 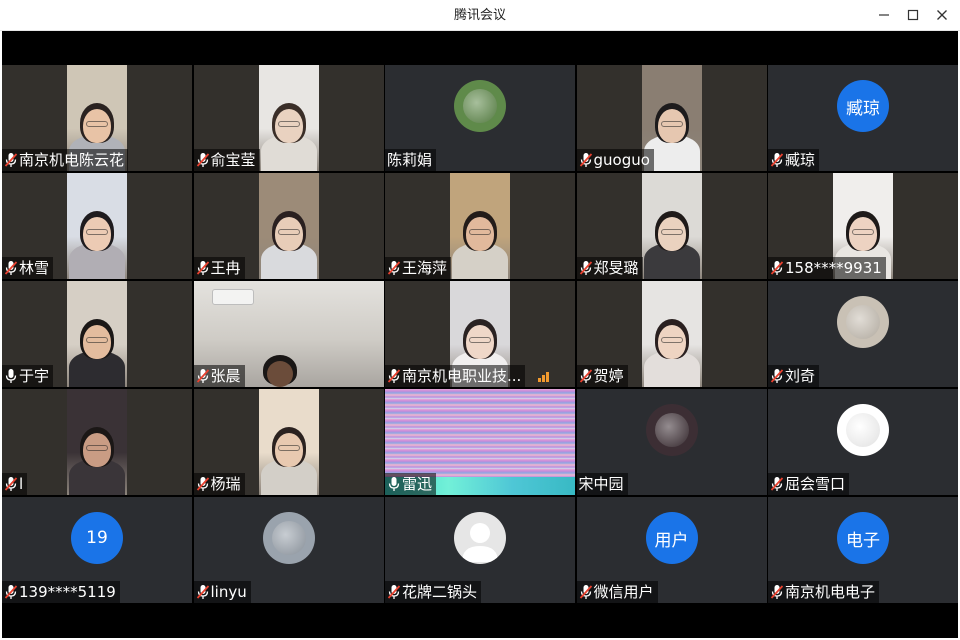 I want to click on participant-name-tag: 南京机电陈云花, so click(x=65, y=160).